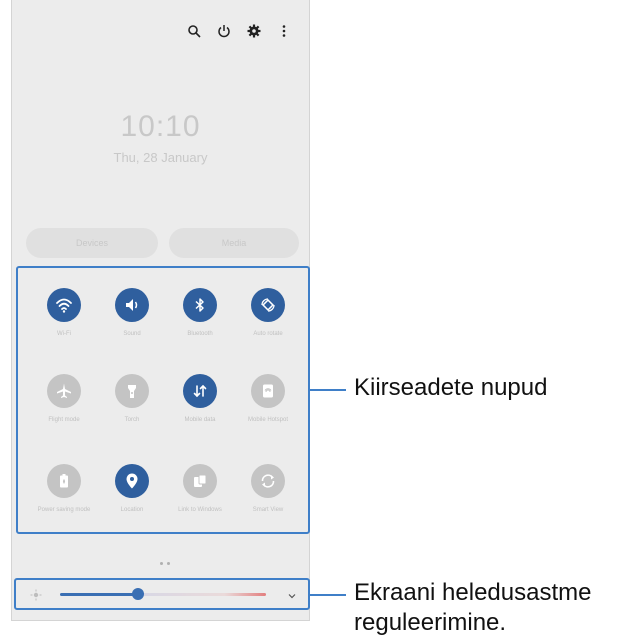 The width and height of the screenshot is (623, 640). Describe the element at coordinates (160, 157) in the screenshot. I see `clock-date: Thu, 28 January` at that location.